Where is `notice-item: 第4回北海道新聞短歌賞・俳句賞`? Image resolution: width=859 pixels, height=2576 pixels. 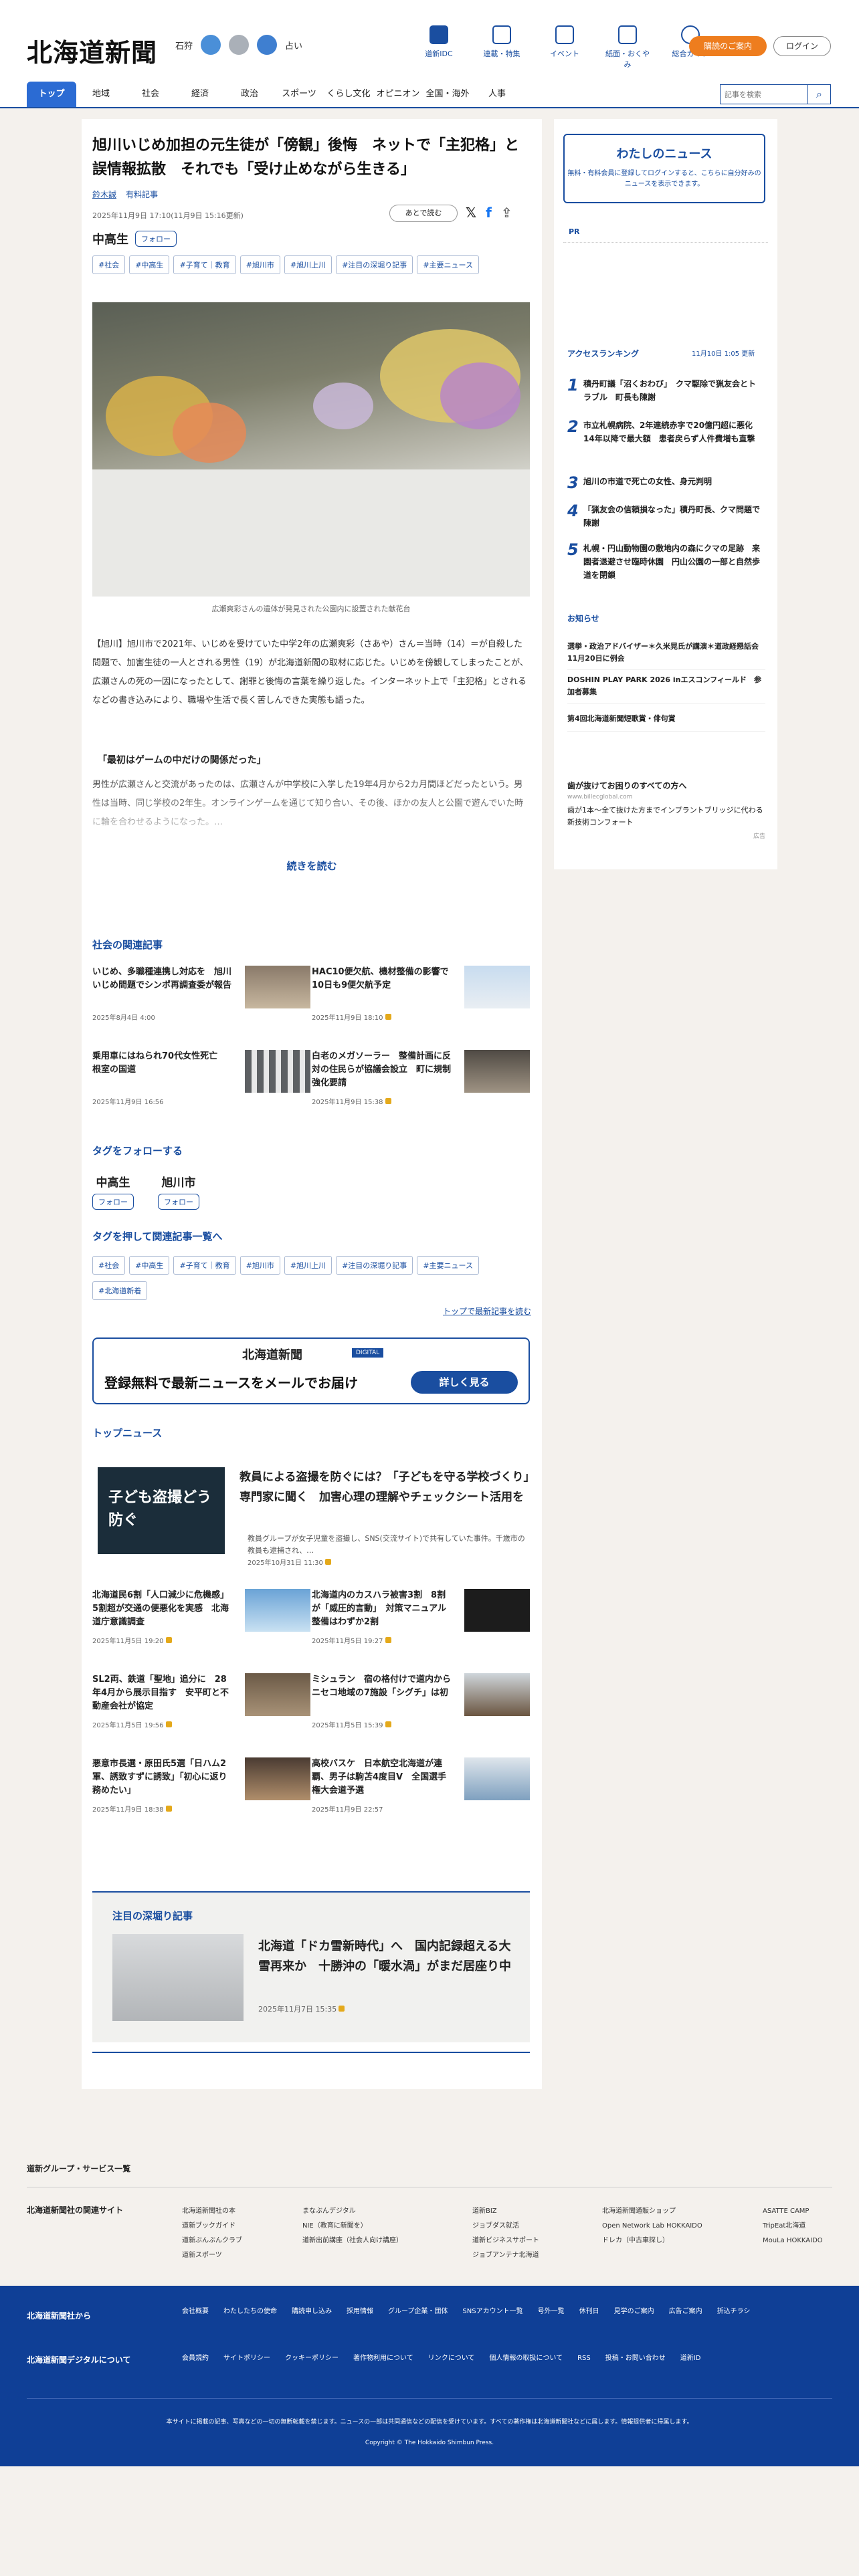
notice-item: 第4回北海道新聞短歌賞・俳句賞 is located at coordinates (666, 722).